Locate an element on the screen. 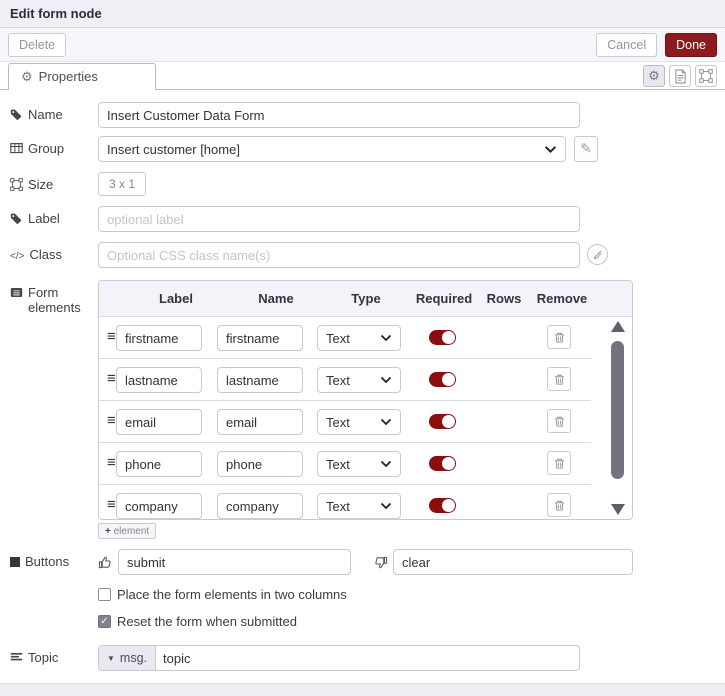  thumbs-down-icon is located at coordinates (380, 562).